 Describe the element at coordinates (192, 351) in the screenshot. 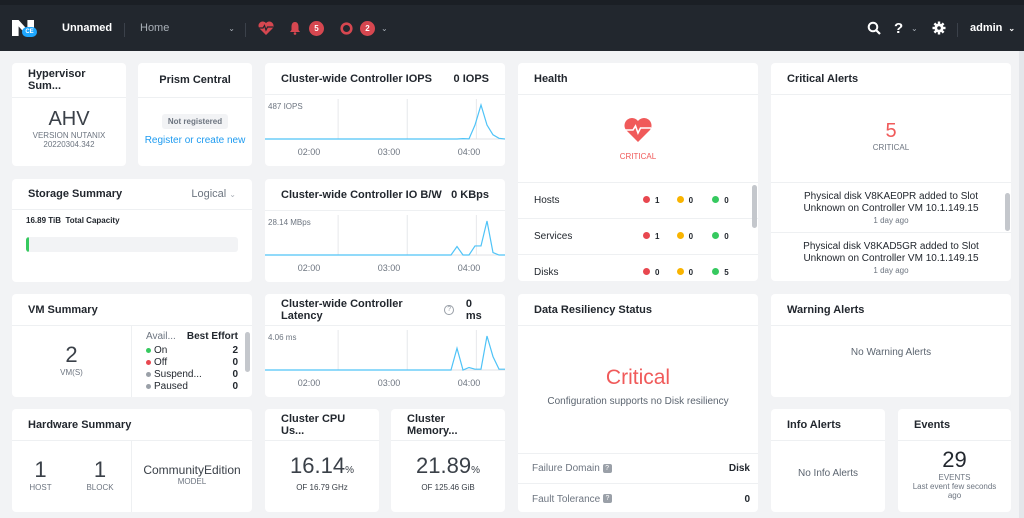

I see `vm-status-row: On 2` at that location.